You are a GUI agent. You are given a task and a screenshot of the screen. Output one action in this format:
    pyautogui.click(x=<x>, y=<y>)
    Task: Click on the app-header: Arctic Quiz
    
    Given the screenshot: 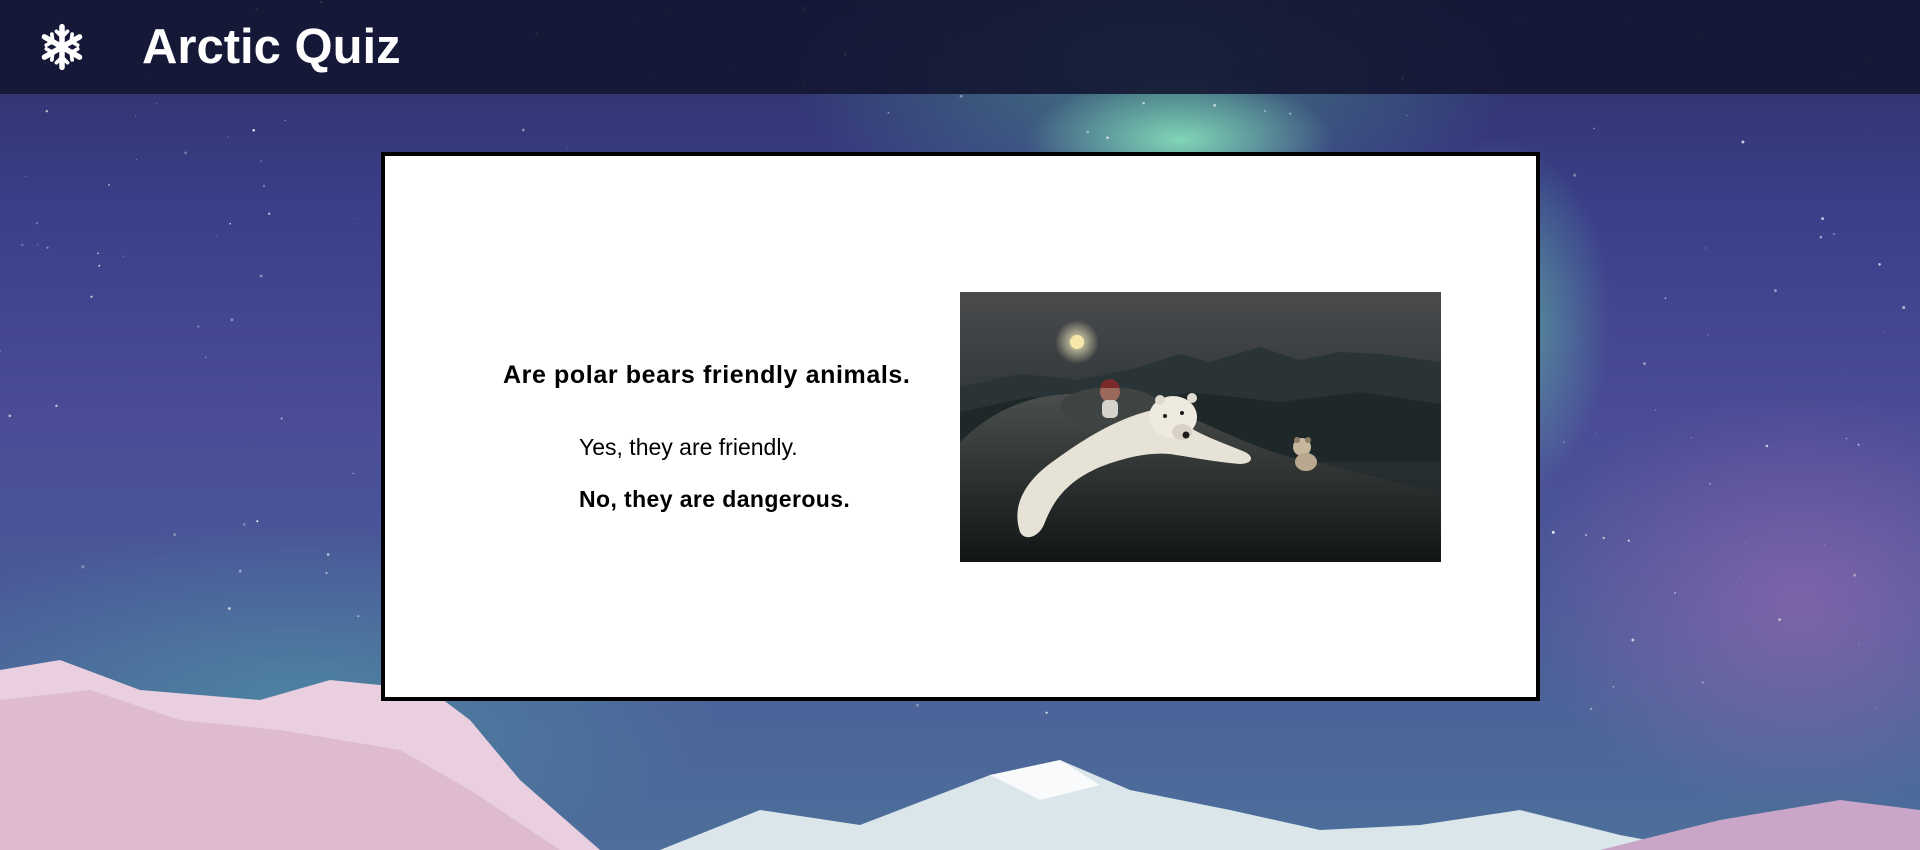 What is the action you would take?
    pyautogui.click(x=960, y=47)
    